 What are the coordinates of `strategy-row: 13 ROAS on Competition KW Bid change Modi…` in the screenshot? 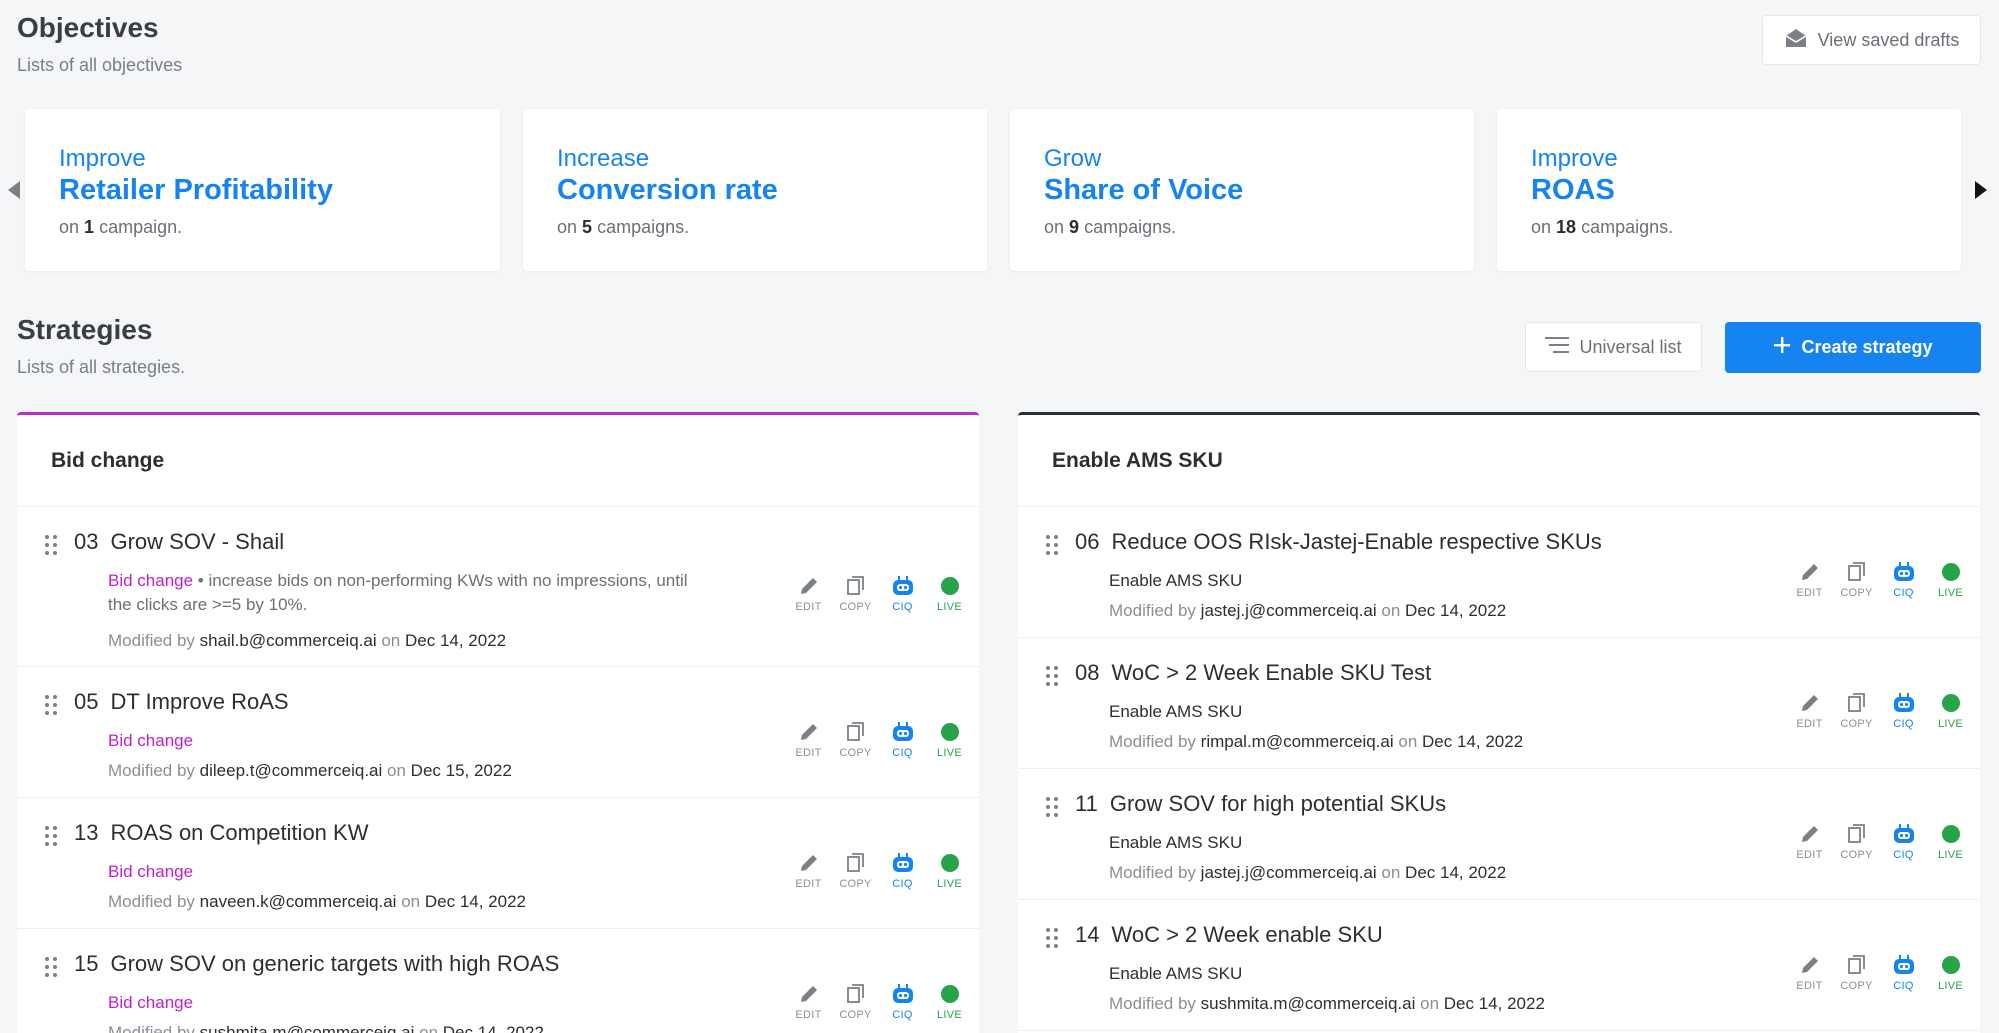 It's located at (498, 863).